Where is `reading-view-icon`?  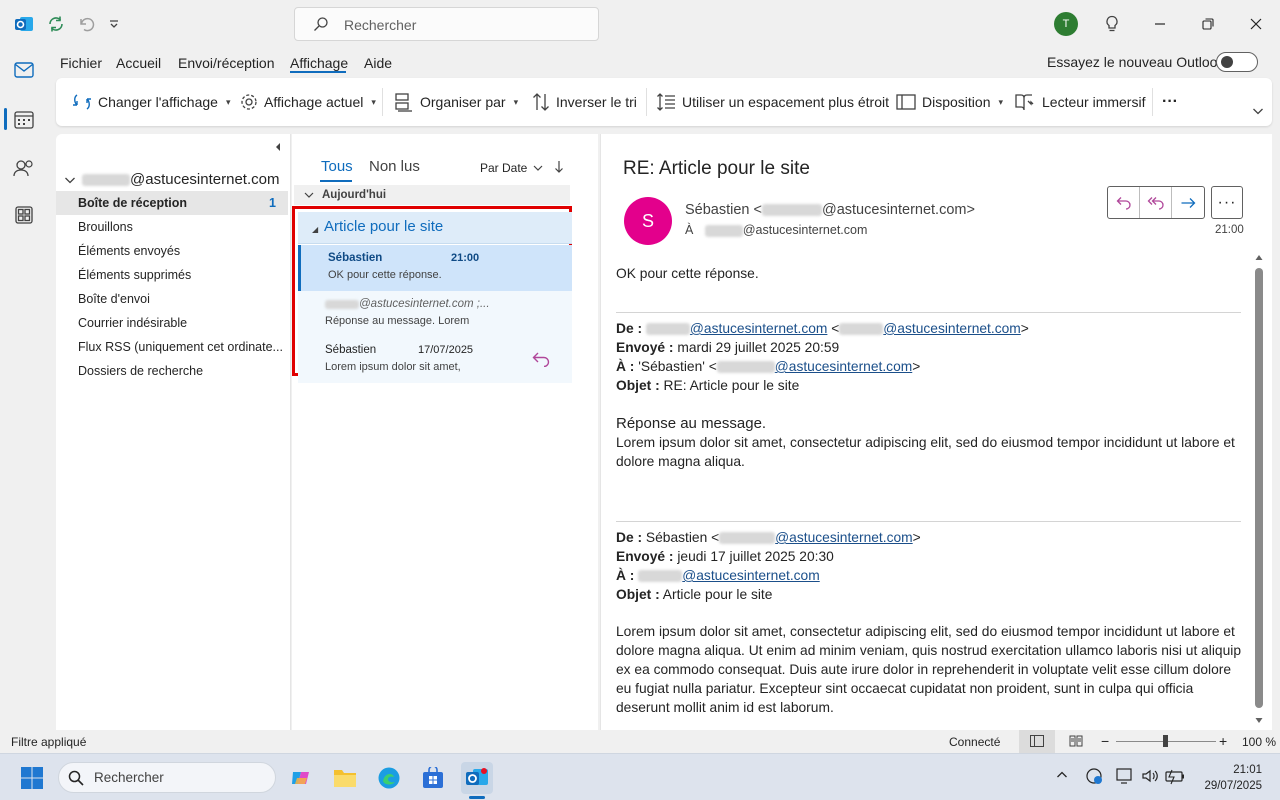
reading-view-icon is located at coordinates (1076, 741).